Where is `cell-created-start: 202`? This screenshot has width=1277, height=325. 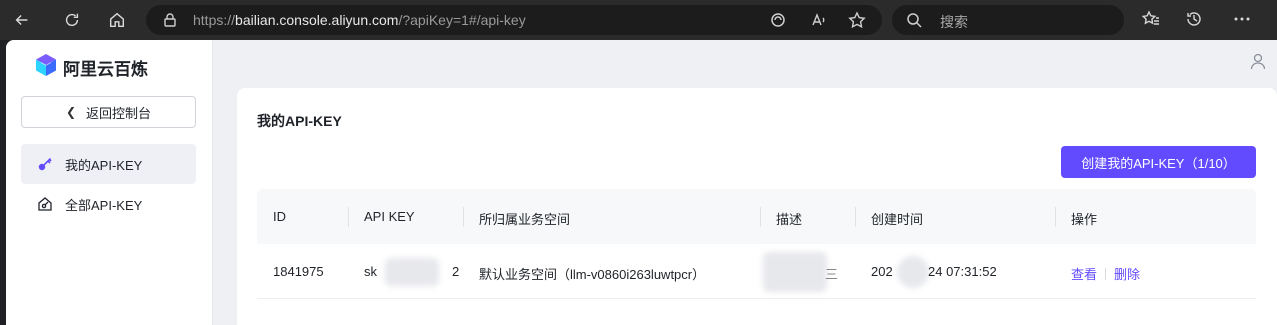 cell-created-start: 202 is located at coordinates (882, 271).